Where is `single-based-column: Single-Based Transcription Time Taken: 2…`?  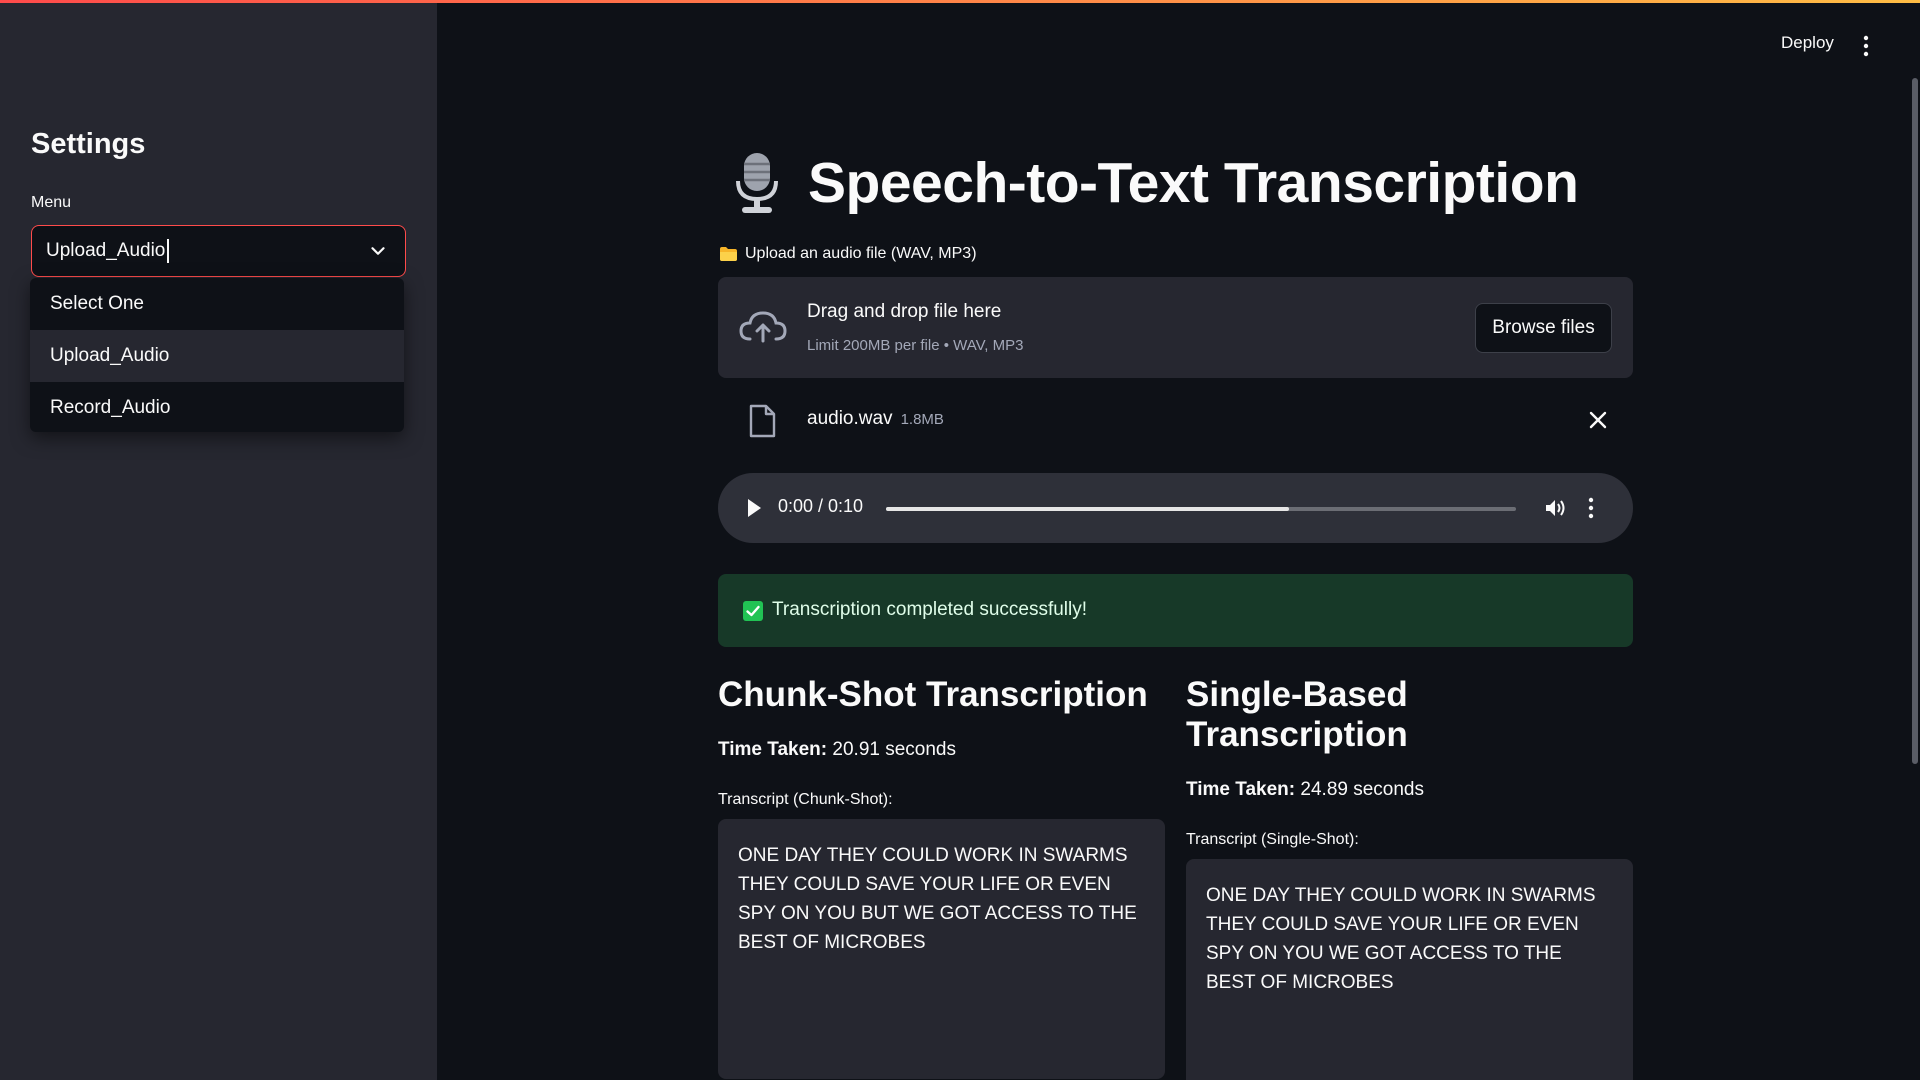
single-based-column: Single-Based Transcription Time Taken: 2… is located at coordinates (1409, 877).